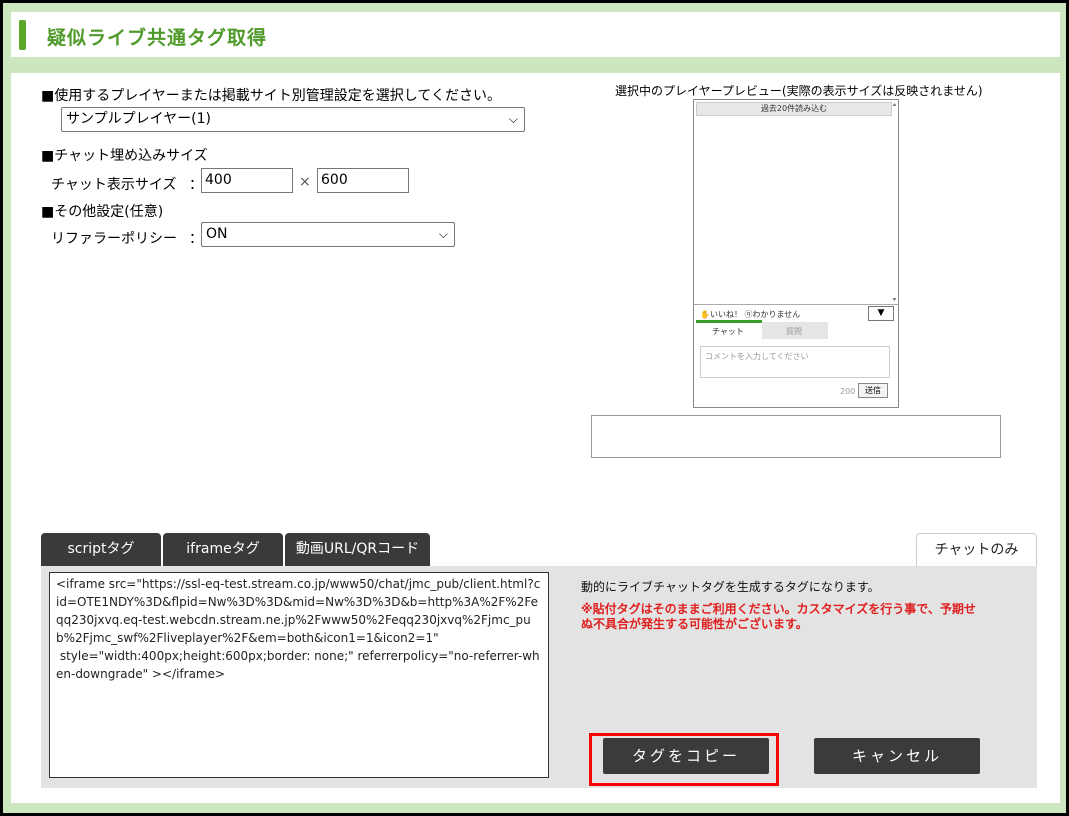 The height and width of the screenshot is (816, 1069). I want to click on other-section-heading: ■その他設定(任意), so click(102, 212).